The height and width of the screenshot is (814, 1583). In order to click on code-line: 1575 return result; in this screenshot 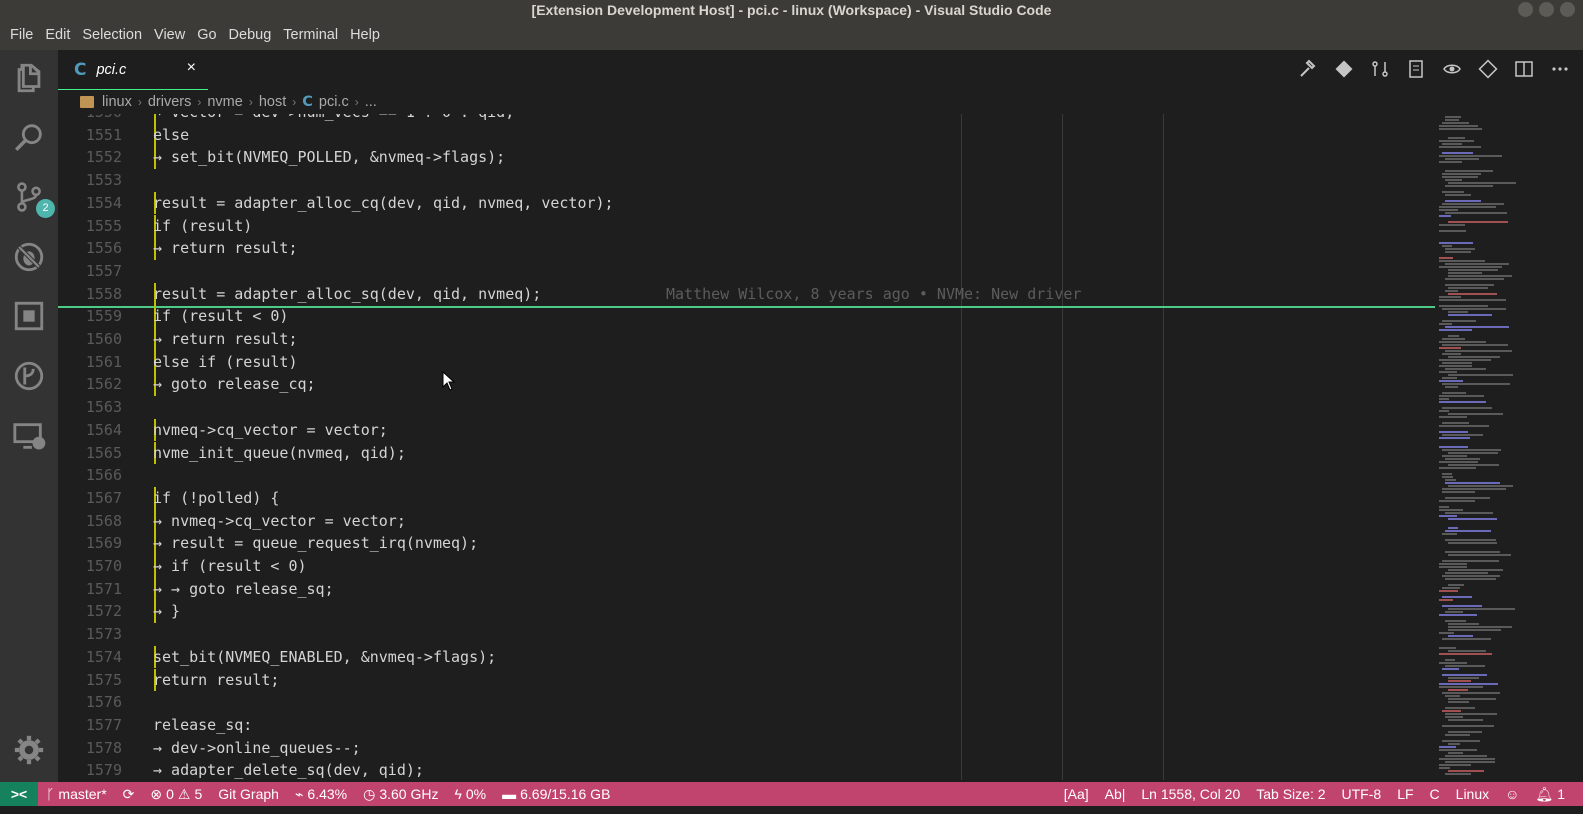, I will do `click(746, 680)`.